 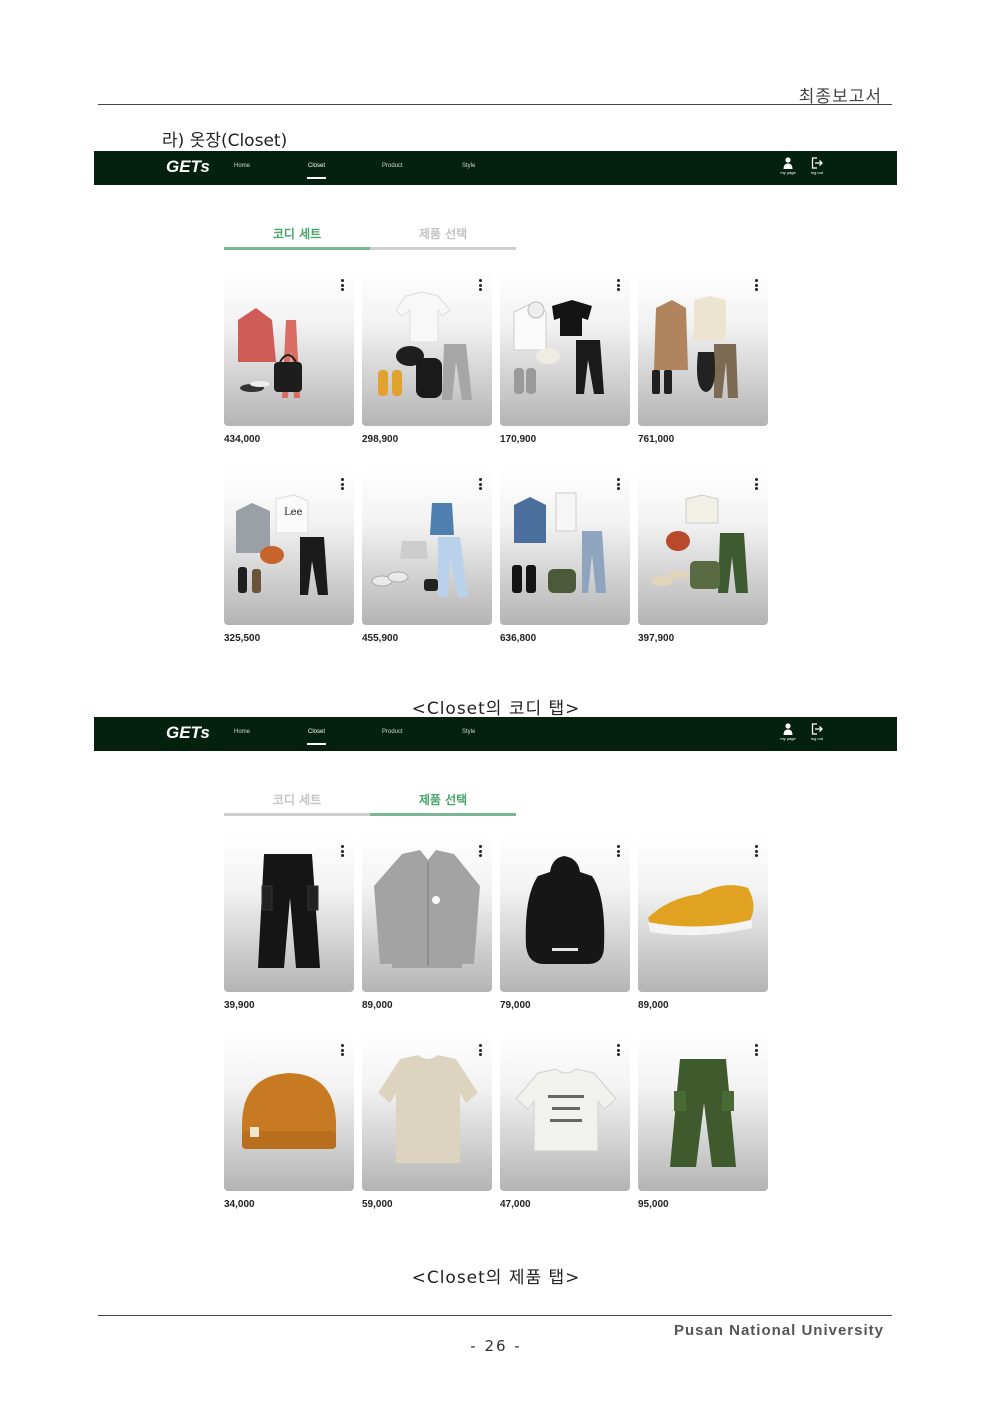 I want to click on coordi-price: 455,900, so click(x=380, y=638).